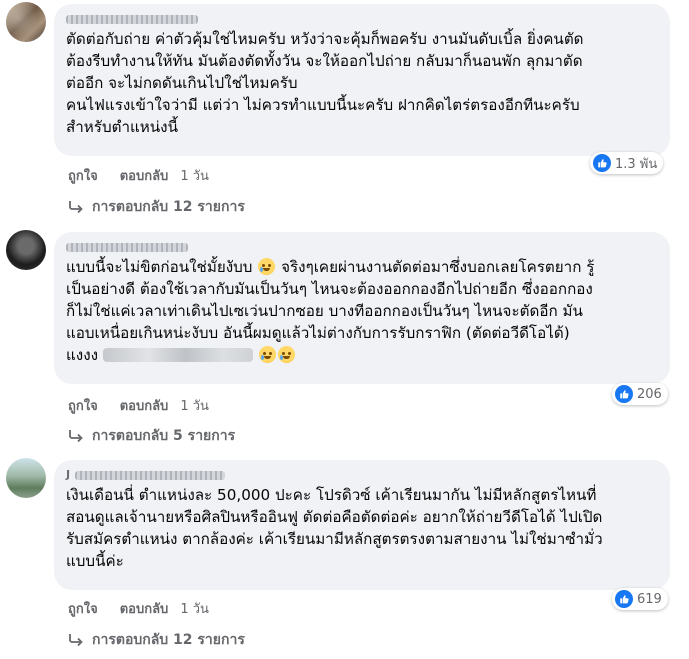 Image resolution: width=689 pixels, height=659 pixels. Describe the element at coordinates (636, 164) in the screenshot. I see `reaction-count: 1.3 พัน` at that location.